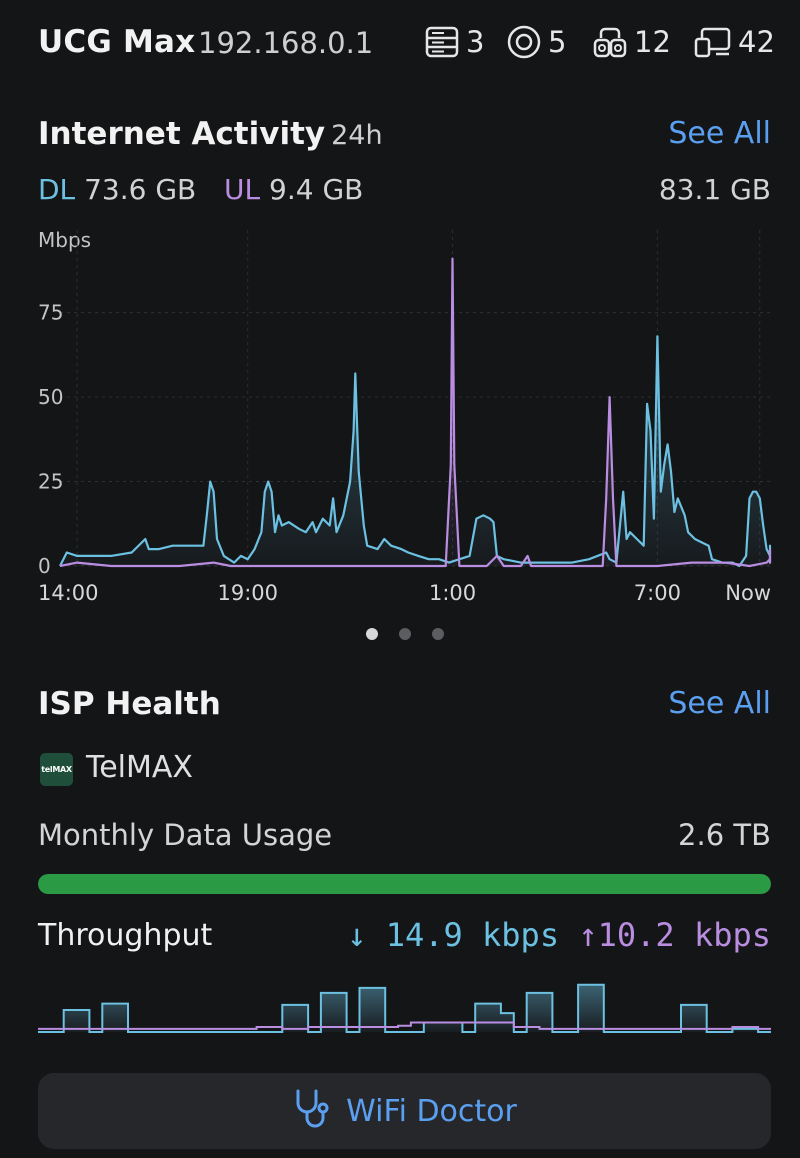 The width and height of the screenshot is (800, 1158). I want to click on y-ticks: 0 25 50 75, so click(50, 439).